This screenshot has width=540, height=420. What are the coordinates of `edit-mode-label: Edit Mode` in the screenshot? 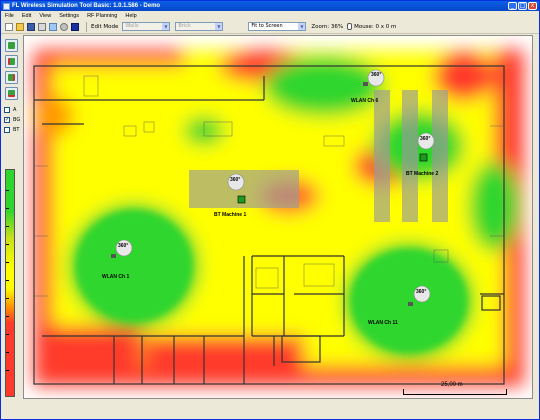 It's located at (105, 26).